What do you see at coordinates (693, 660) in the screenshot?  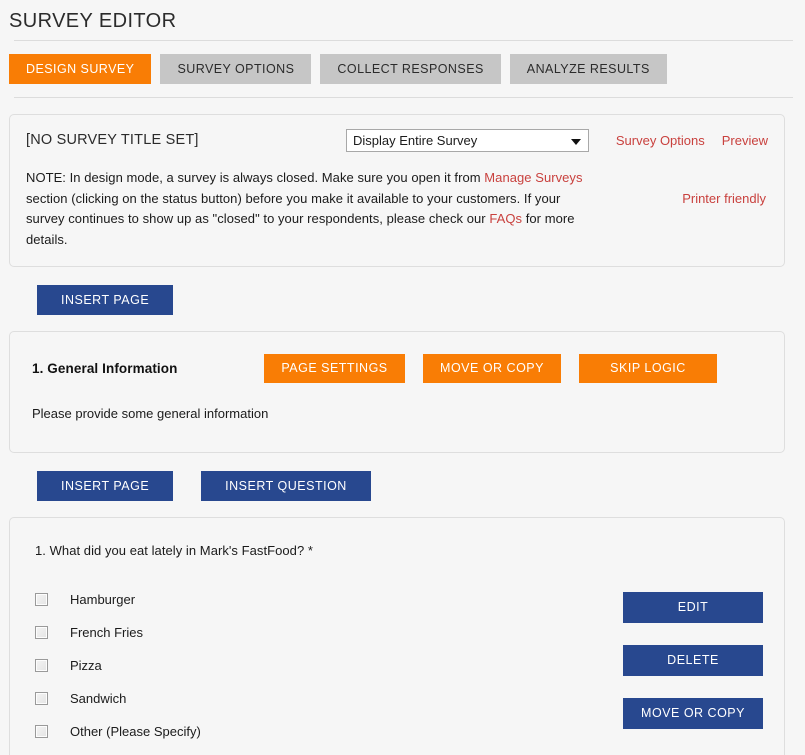 I see `delete-question-button: DELETE` at bounding box center [693, 660].